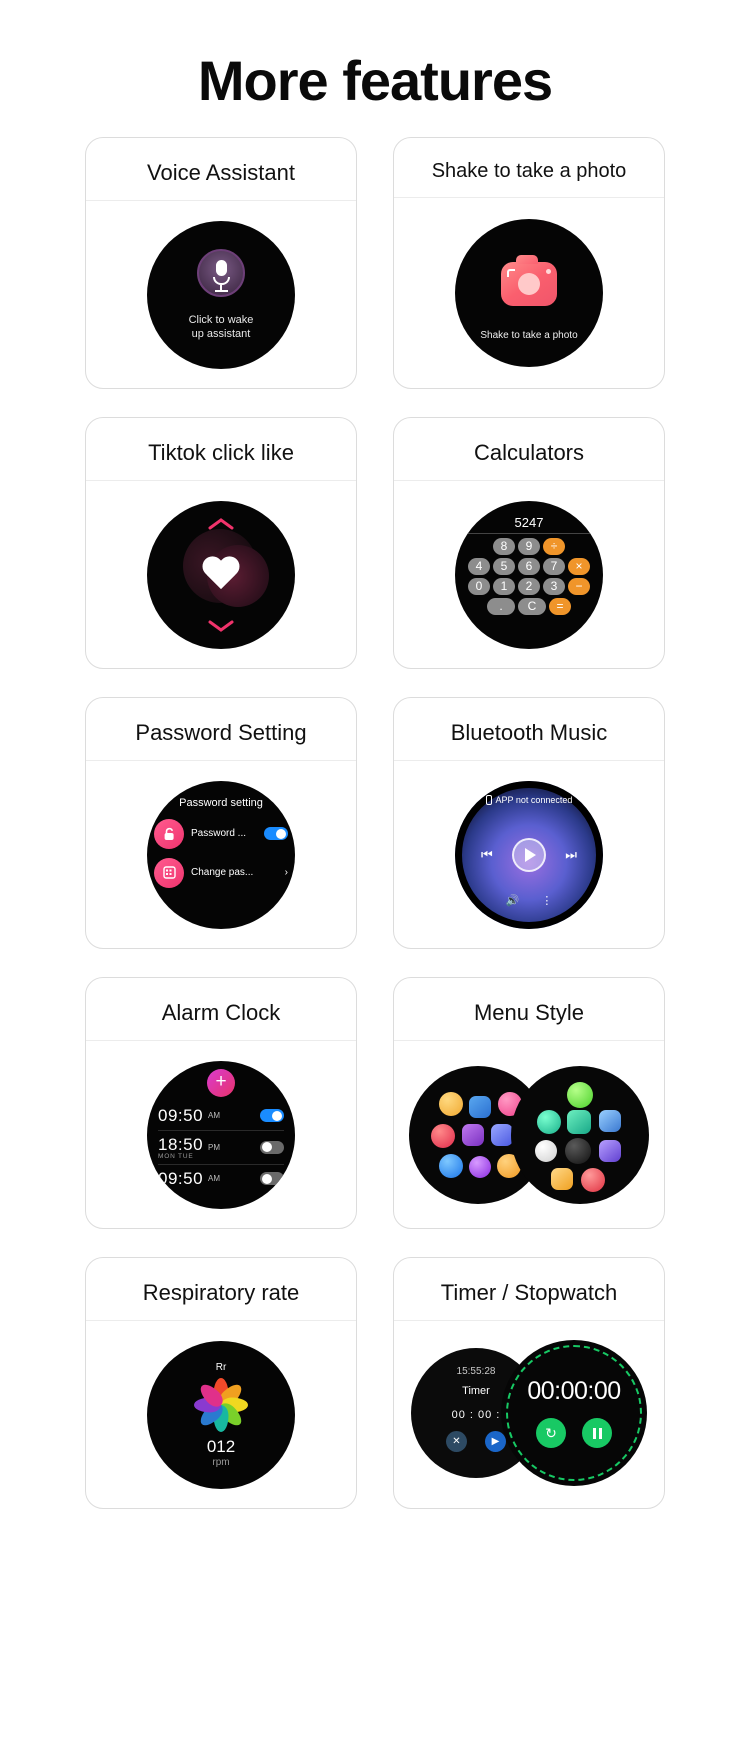 The height and width of the screenshot is (1743, 750). I want to click on calc-key-minus: −, so click(579, 586).